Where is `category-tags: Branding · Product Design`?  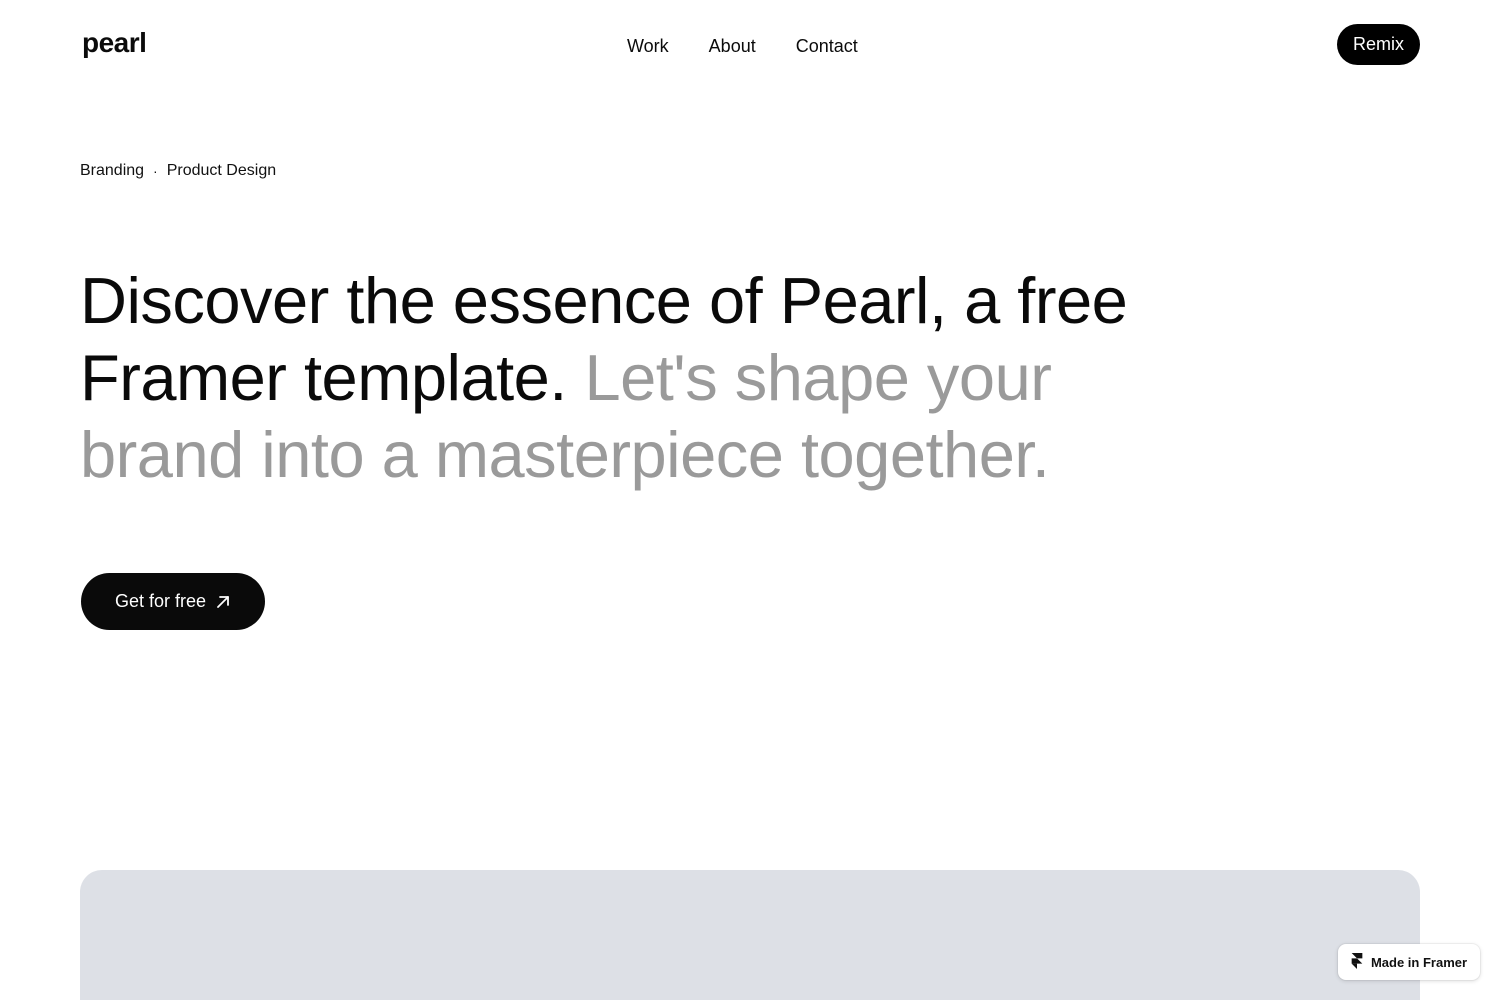 category-tags: Branding · Product Design is located at coordinates (178, 171).